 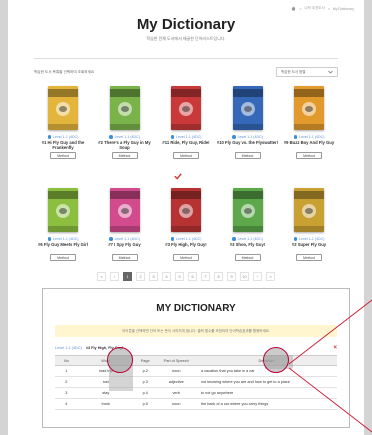 What do you see at coordinates (309, 233) in the screenshot?
I see `book-card: Level 1-1 (4DC) #2 Super Fly Guy Method` at bounding box center [309, 233].